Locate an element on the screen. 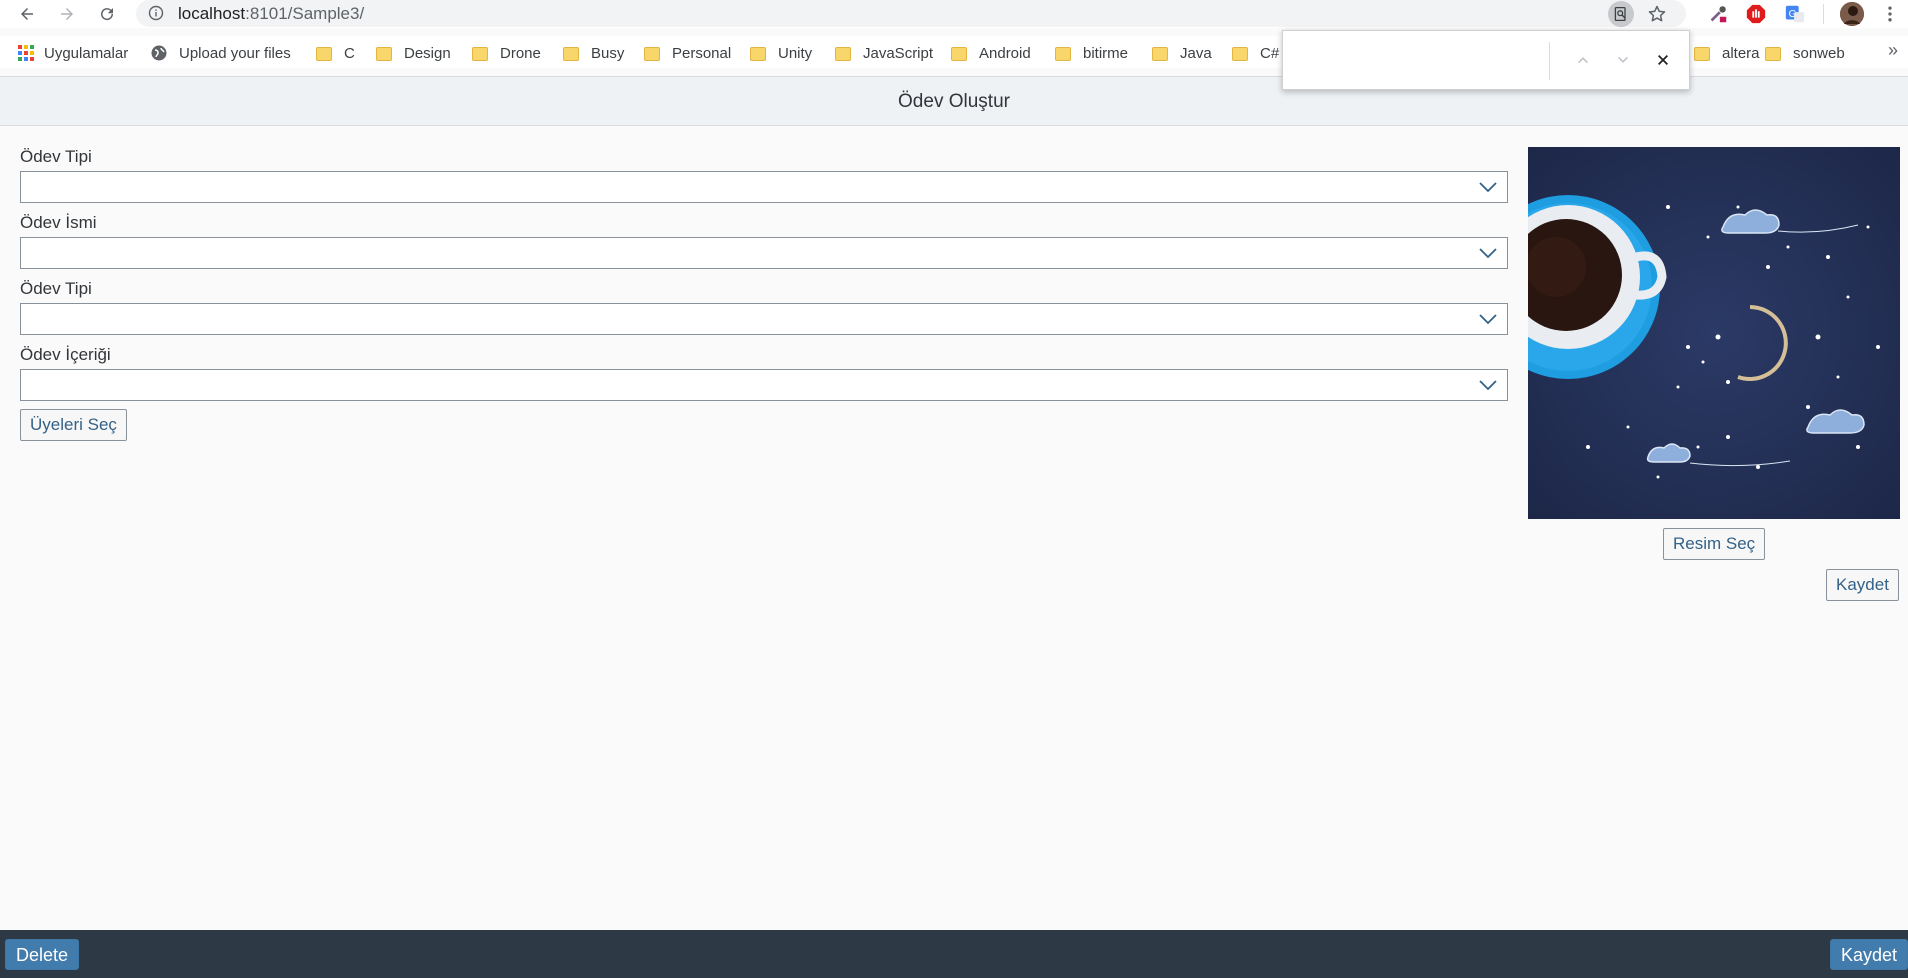 This screenshot has width=1908, height=978. bookmark-folder-design: Design is located at coordinates (413, 53).